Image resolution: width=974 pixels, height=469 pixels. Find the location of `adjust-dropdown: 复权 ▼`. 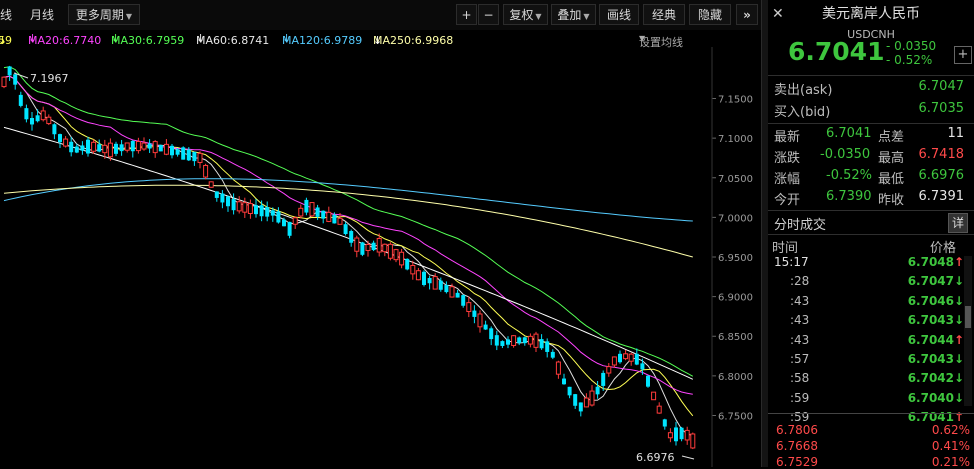

adjust-dropdown: 复权 ▼ is located at coordinates (525, 14).